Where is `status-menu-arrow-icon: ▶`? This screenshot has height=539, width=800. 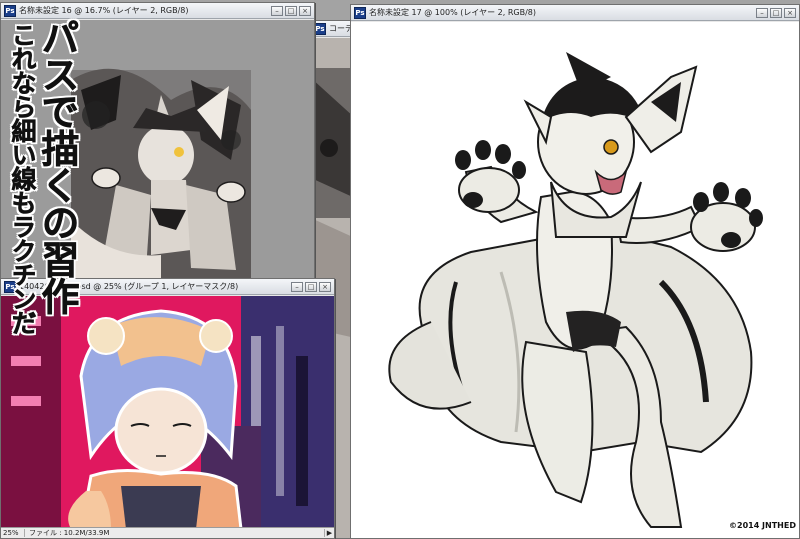
status-menu-arrow-icon: ▶ is located at coordinates (329, 533).